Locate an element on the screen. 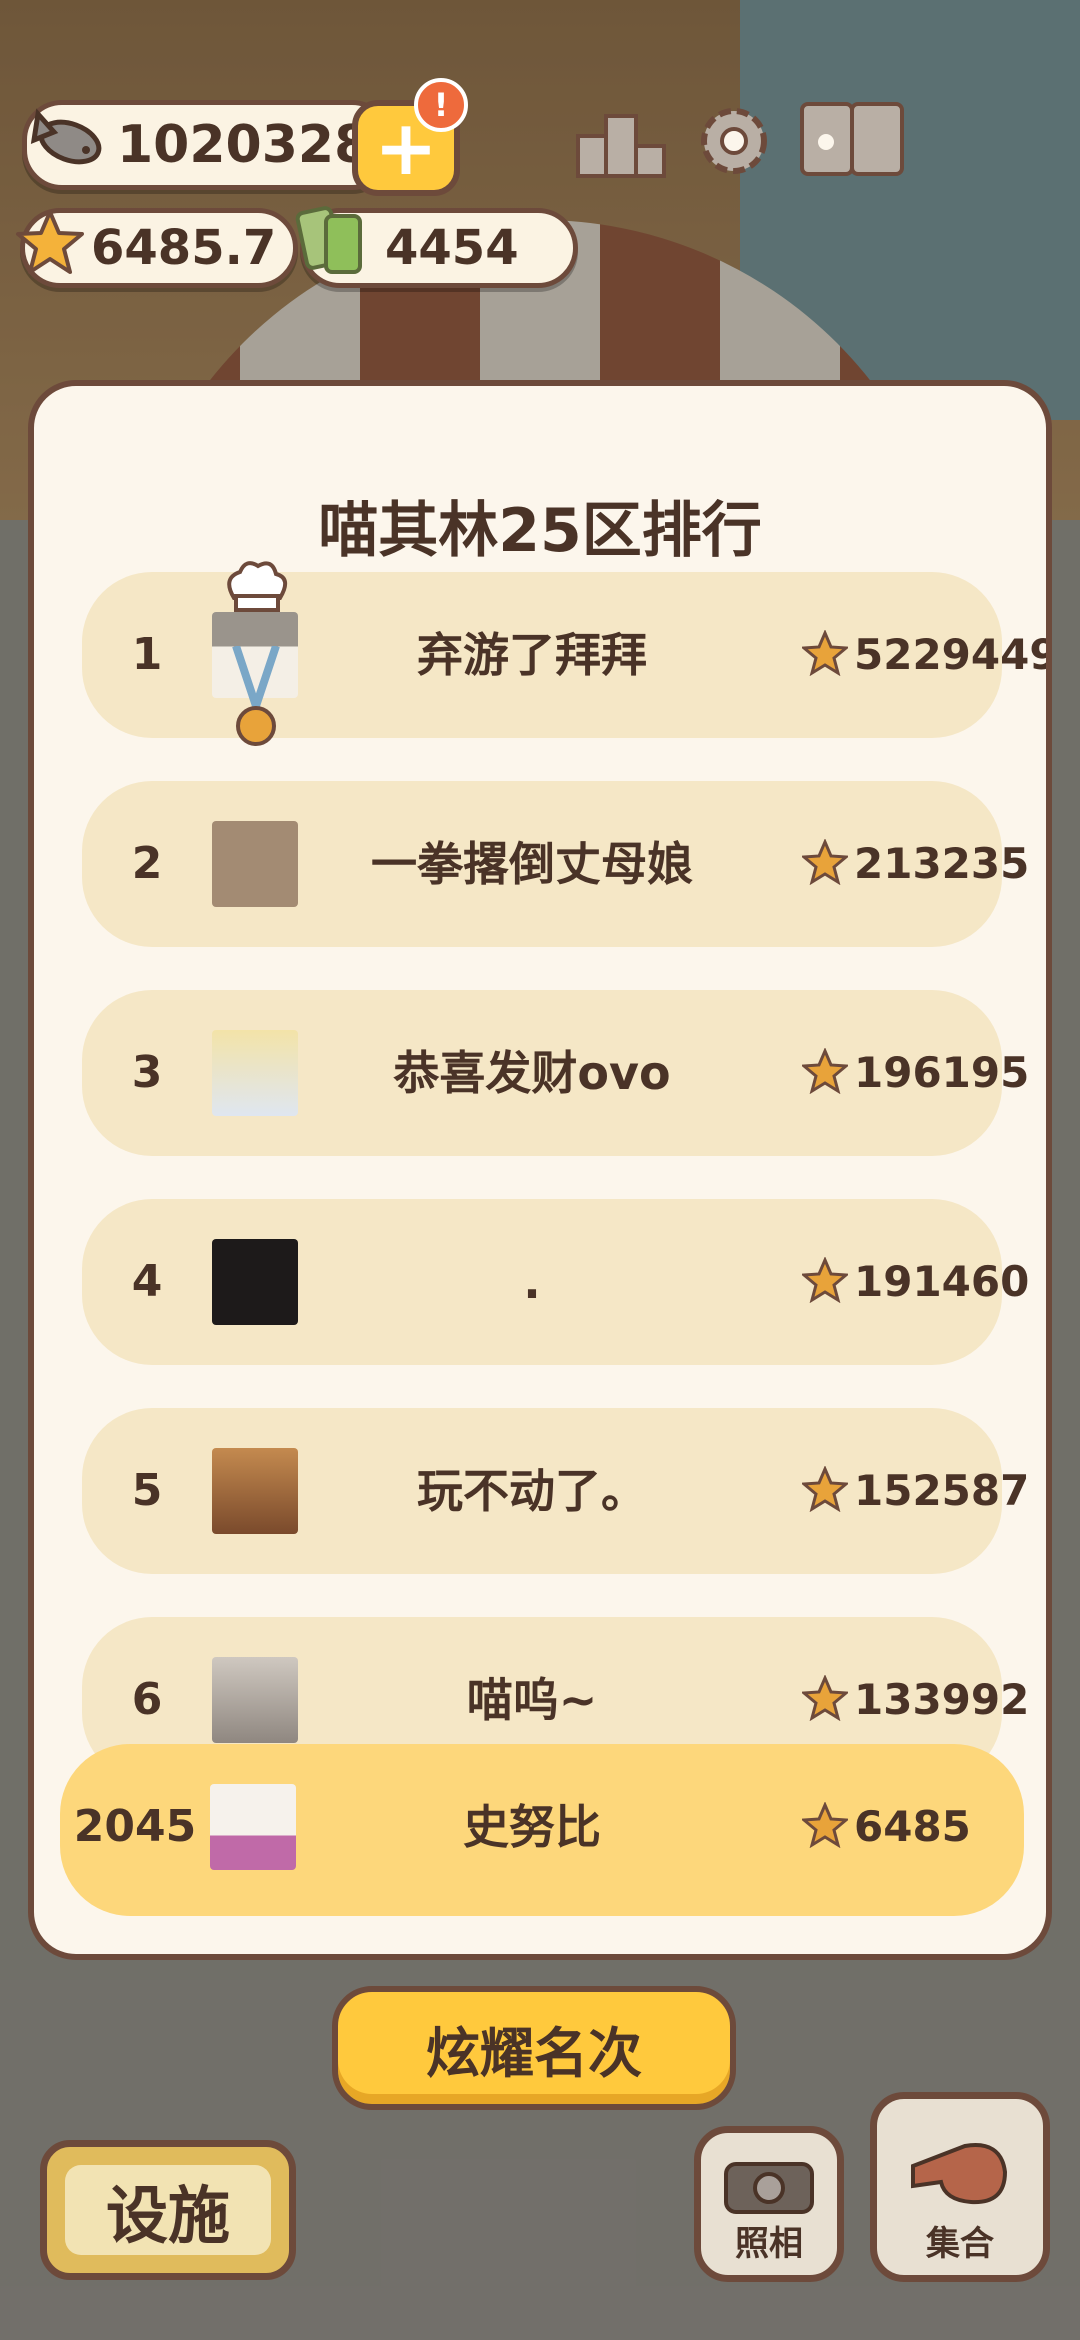  player-score: 52294494 is located at coordinates (950, 654).